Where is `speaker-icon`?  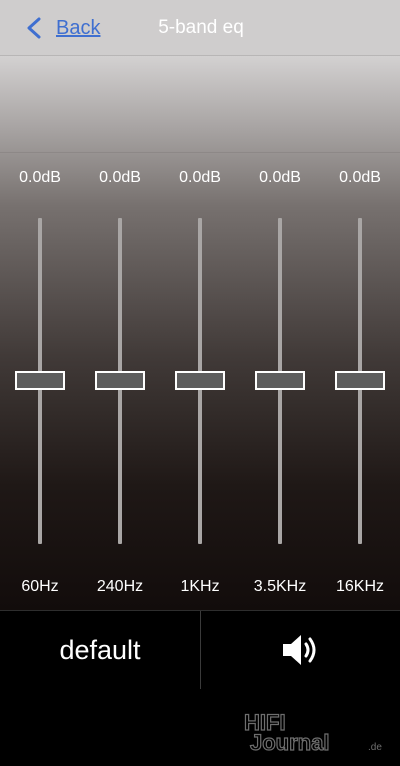 speaker-icon is located at coordinates (298, 650).